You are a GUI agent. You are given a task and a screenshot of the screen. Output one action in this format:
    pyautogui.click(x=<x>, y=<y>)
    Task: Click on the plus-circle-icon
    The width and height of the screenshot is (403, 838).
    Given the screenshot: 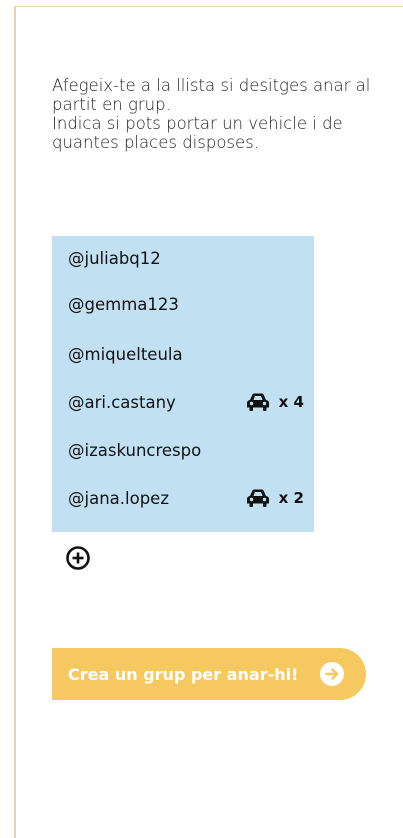 What is the action you would take?
    pyautogui.click(x=78, y=558)
    